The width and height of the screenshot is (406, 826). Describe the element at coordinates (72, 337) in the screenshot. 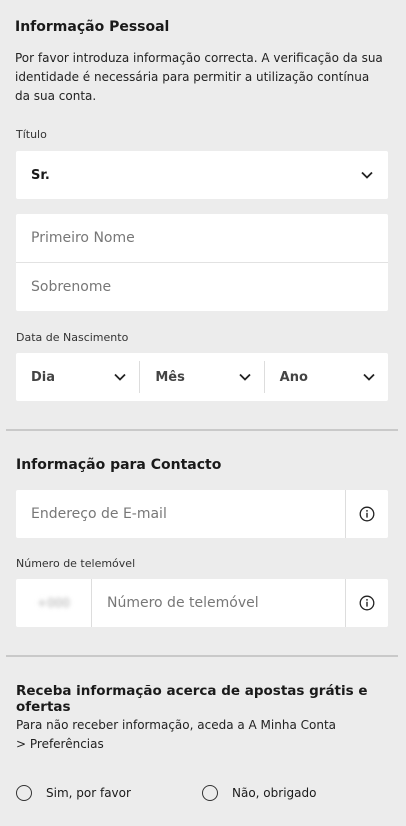

I see `dob-label: Data de Nascimento` at that location.